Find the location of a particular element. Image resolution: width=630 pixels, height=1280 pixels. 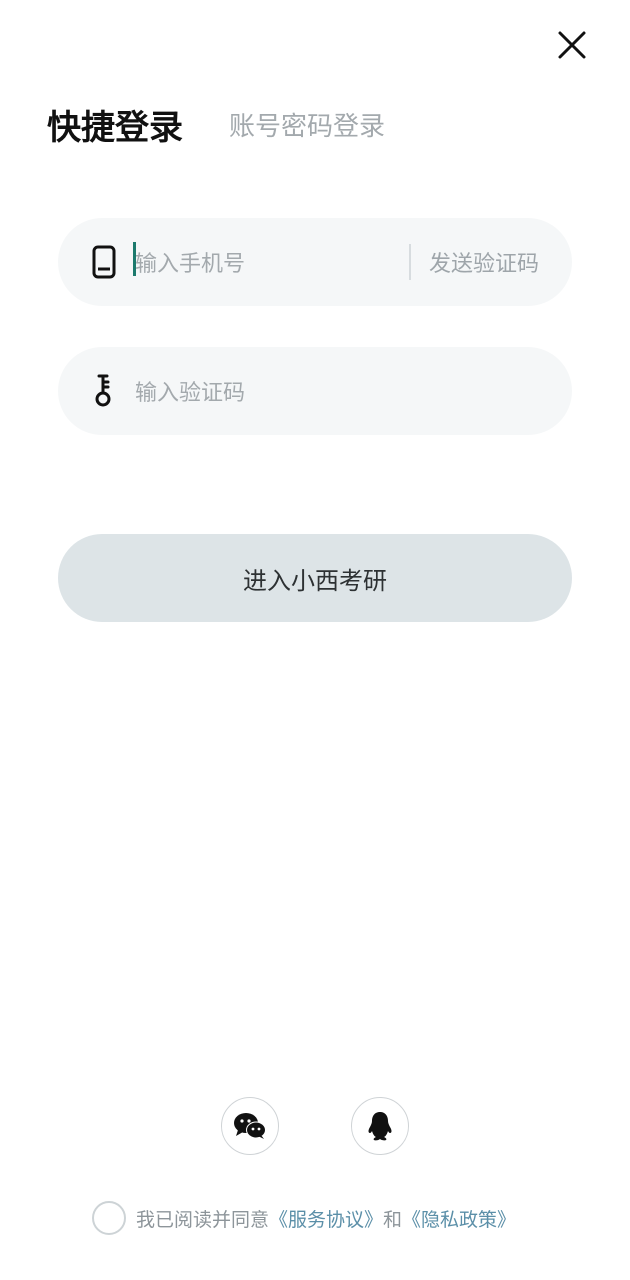

phone-placeholder: 输入手机号 is located at coordinates (190, 264).